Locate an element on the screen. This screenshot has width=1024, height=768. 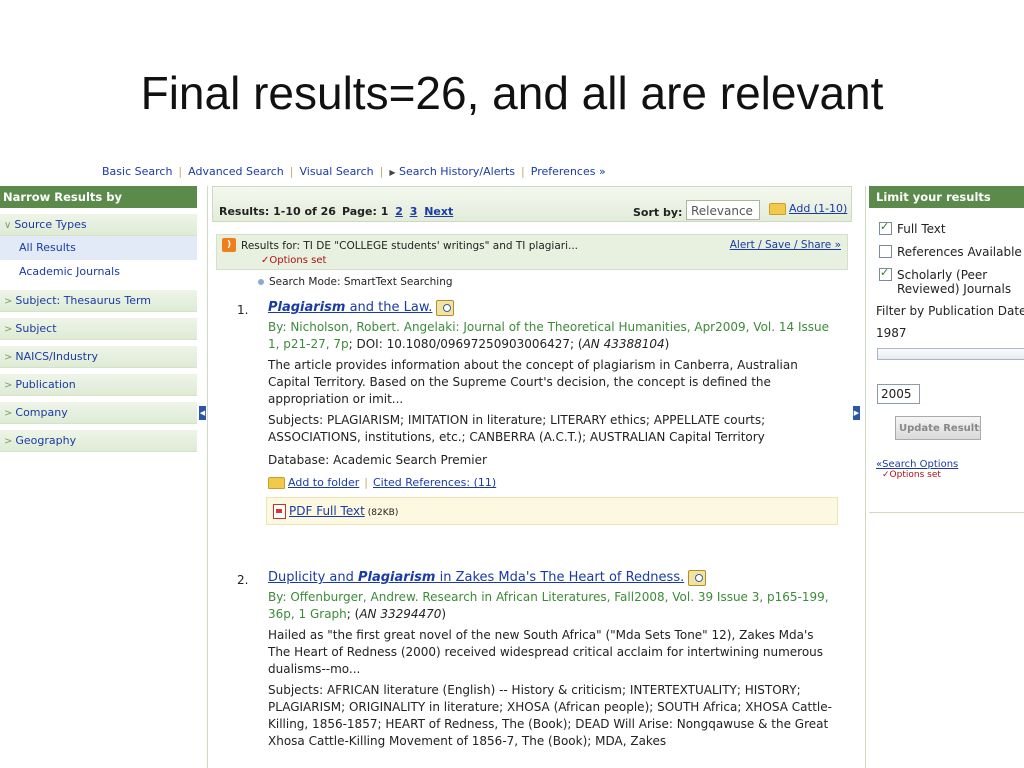
facet-subject: > Subject is located at coordinates (98, 329).